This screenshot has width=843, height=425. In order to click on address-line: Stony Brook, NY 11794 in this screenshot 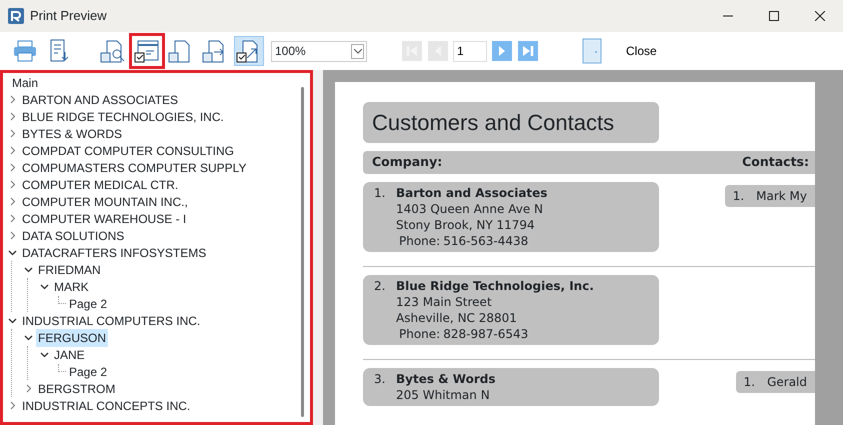, I will do `click(466, 224)`.